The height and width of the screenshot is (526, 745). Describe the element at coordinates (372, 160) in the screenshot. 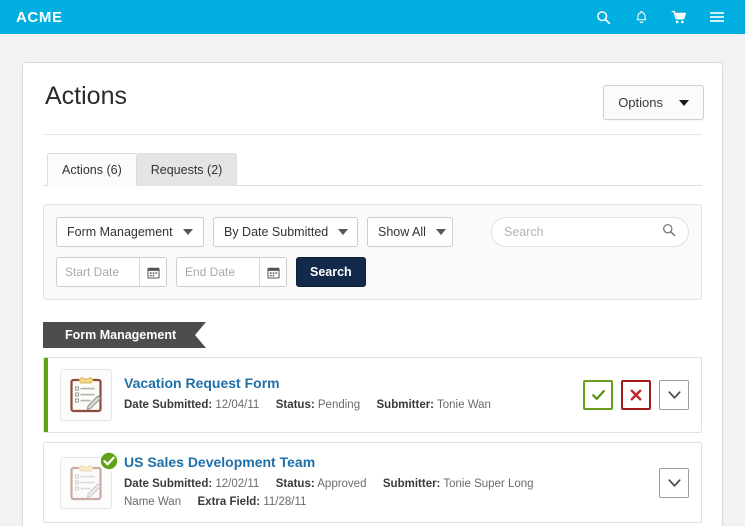

I see `tab-bar: Actions (6) Requests (2)` at that location.